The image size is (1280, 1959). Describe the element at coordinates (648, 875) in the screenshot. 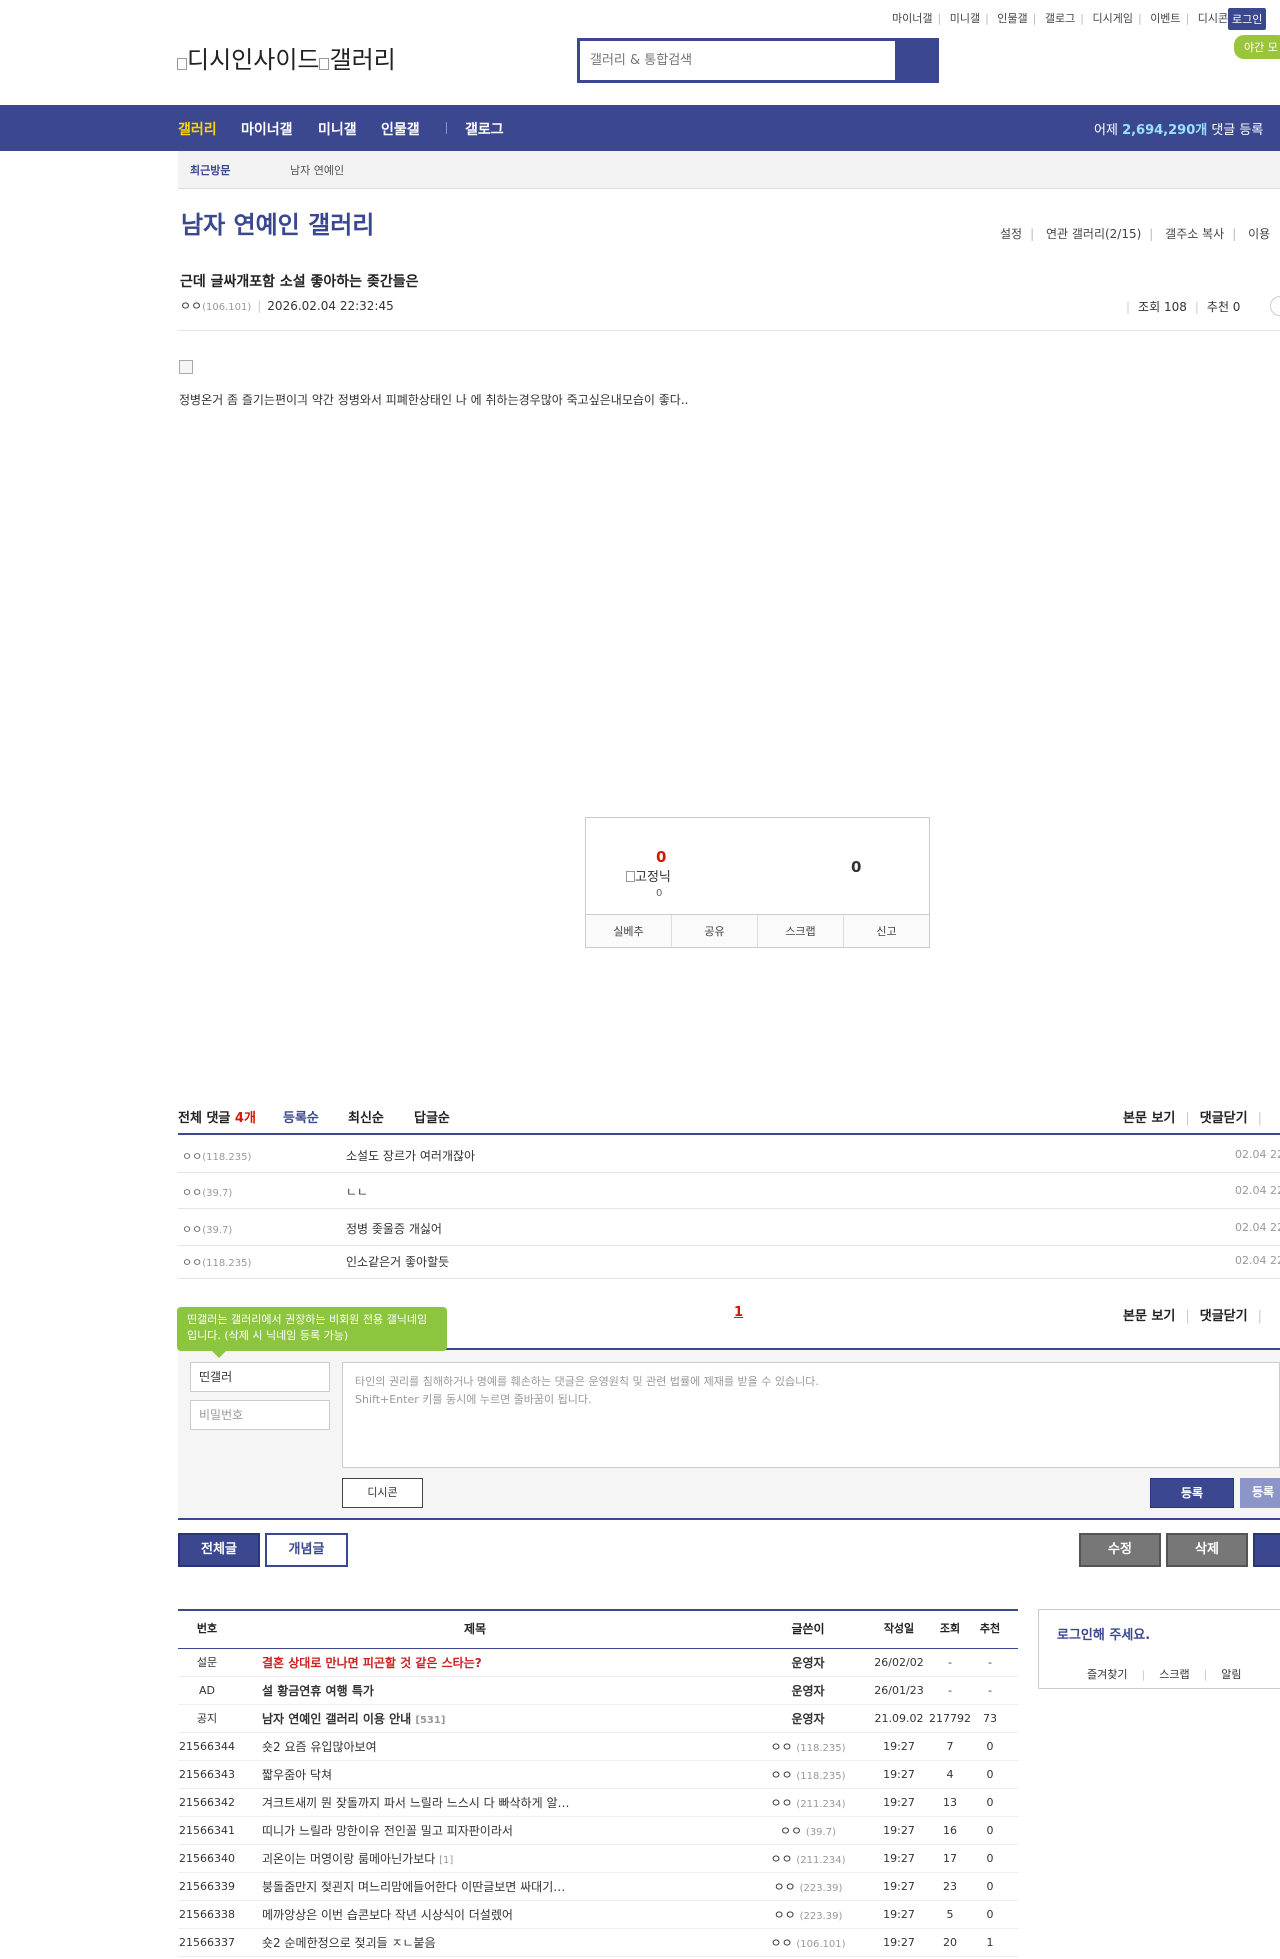

I see `fixed-nick-recommend: 고정닉` at that location.